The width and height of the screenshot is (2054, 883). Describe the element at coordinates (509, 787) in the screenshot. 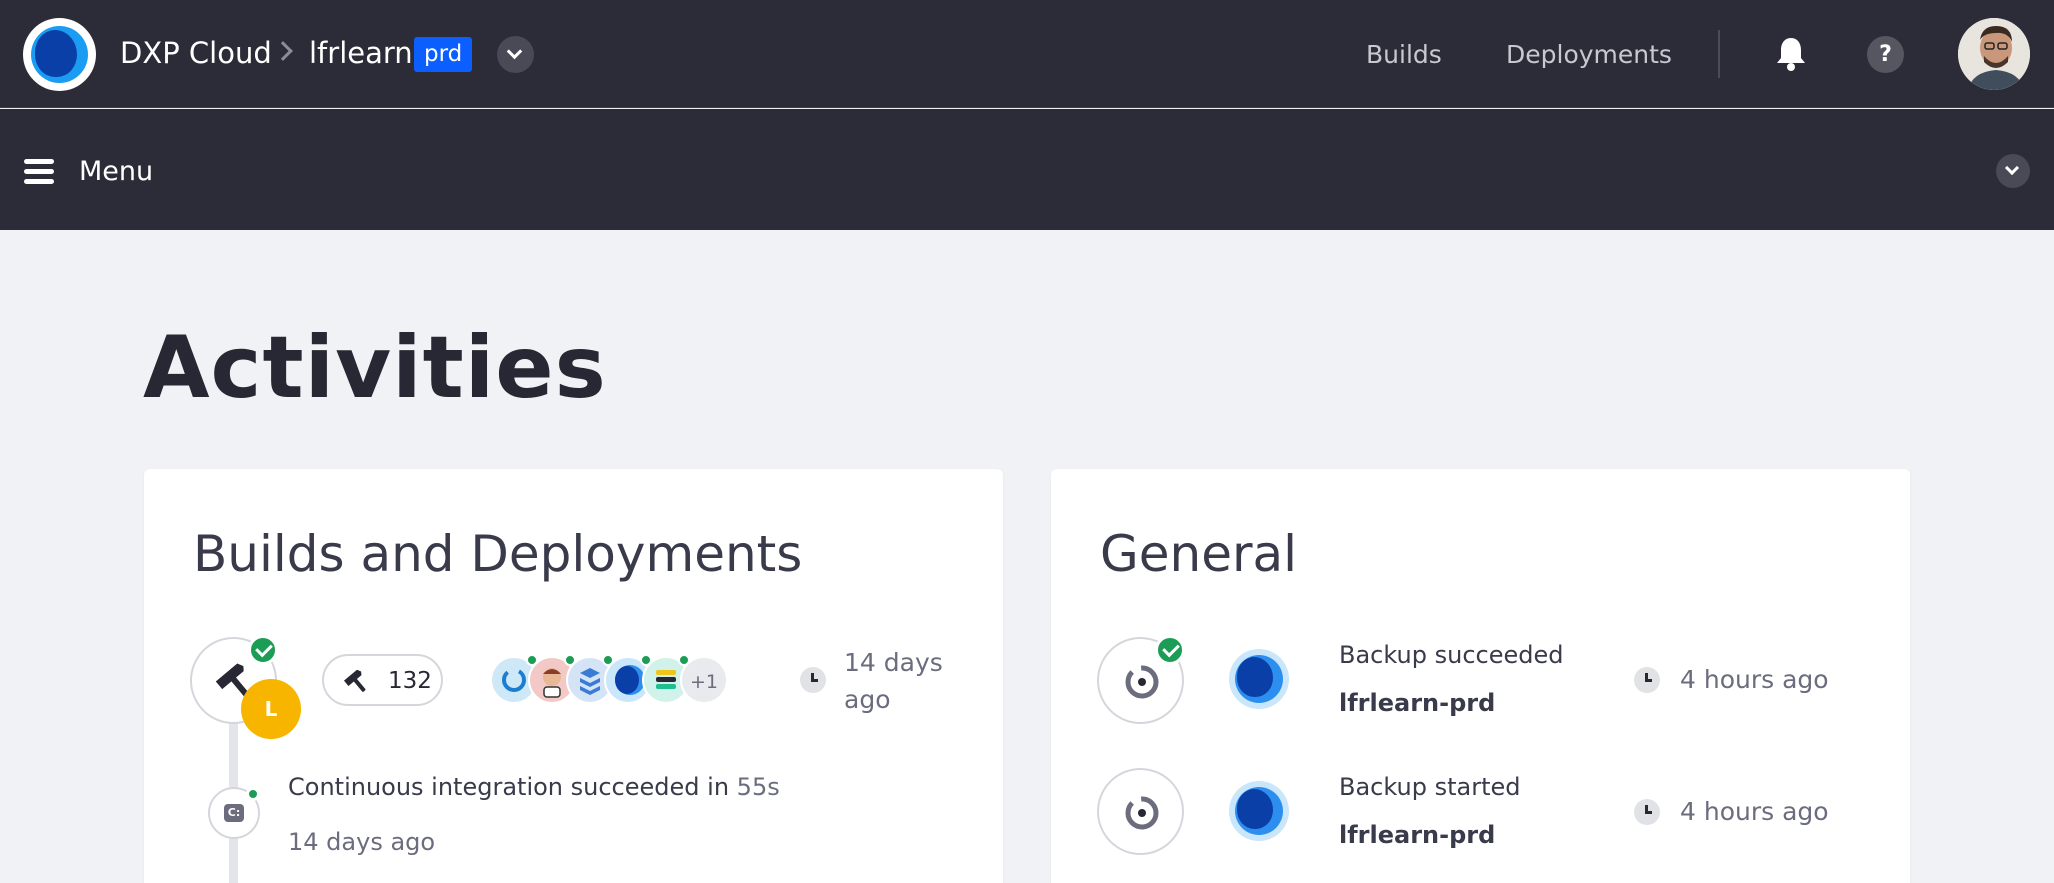

I see `ci-message-text: Continuous integration succeeded in` at that location.